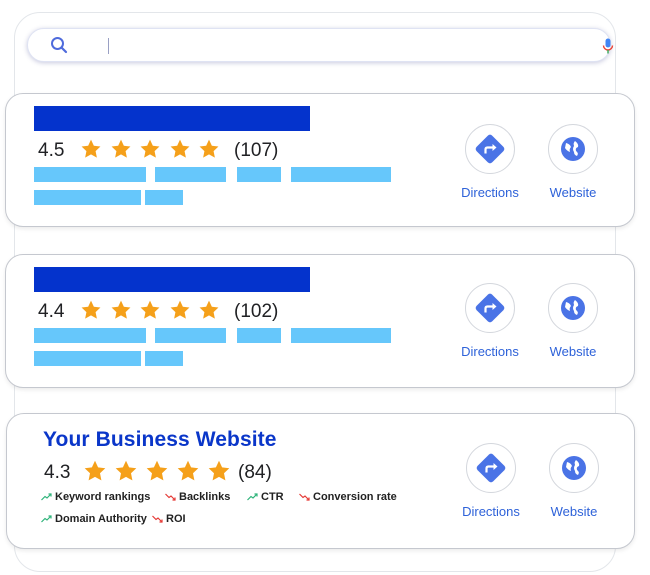  I want to click on review-count: (102), so click(256, 311).